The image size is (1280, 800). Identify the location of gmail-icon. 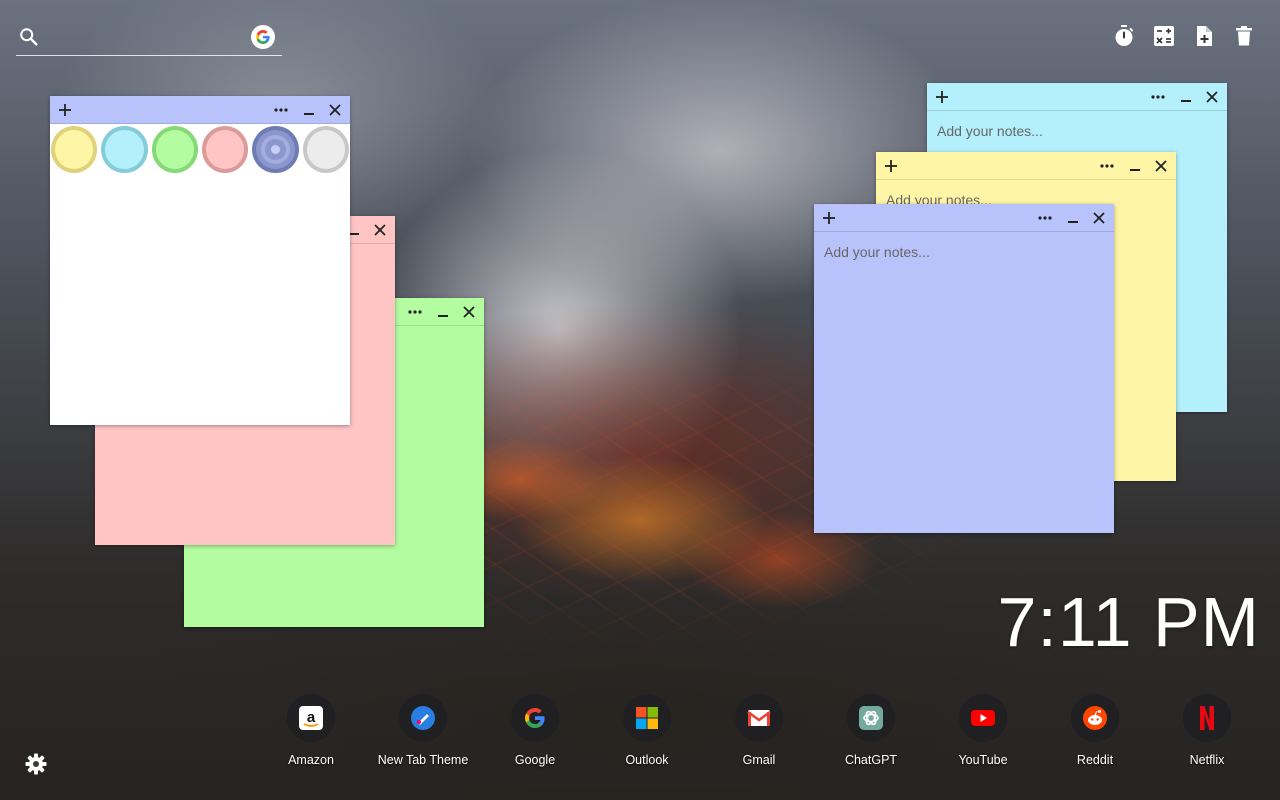
(759, 718).